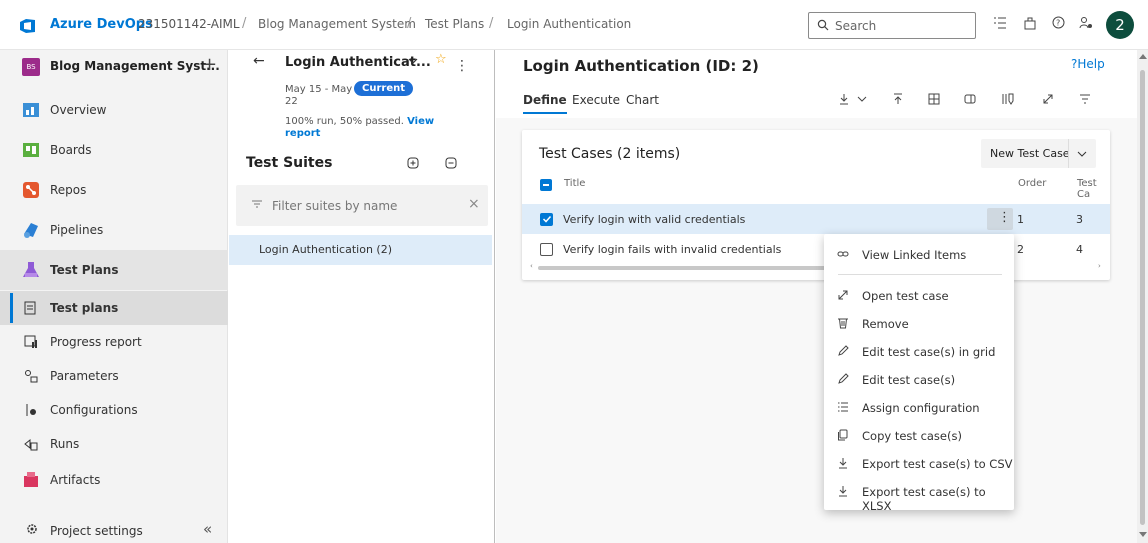 The width and height of the screenshot is (1148, 543). Describe the element at coordinates (919, 352) in the screenshot. I see `menu-item-edit-in-grid: Edit test case(s) in grid` at that location.